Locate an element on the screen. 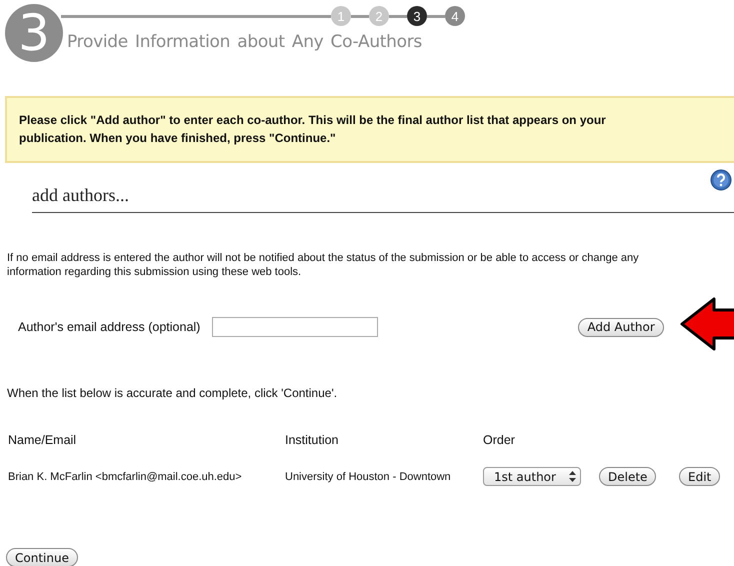 This screenshot has width=734, height=566. column-header: Order is located at coordinates (499, 440).